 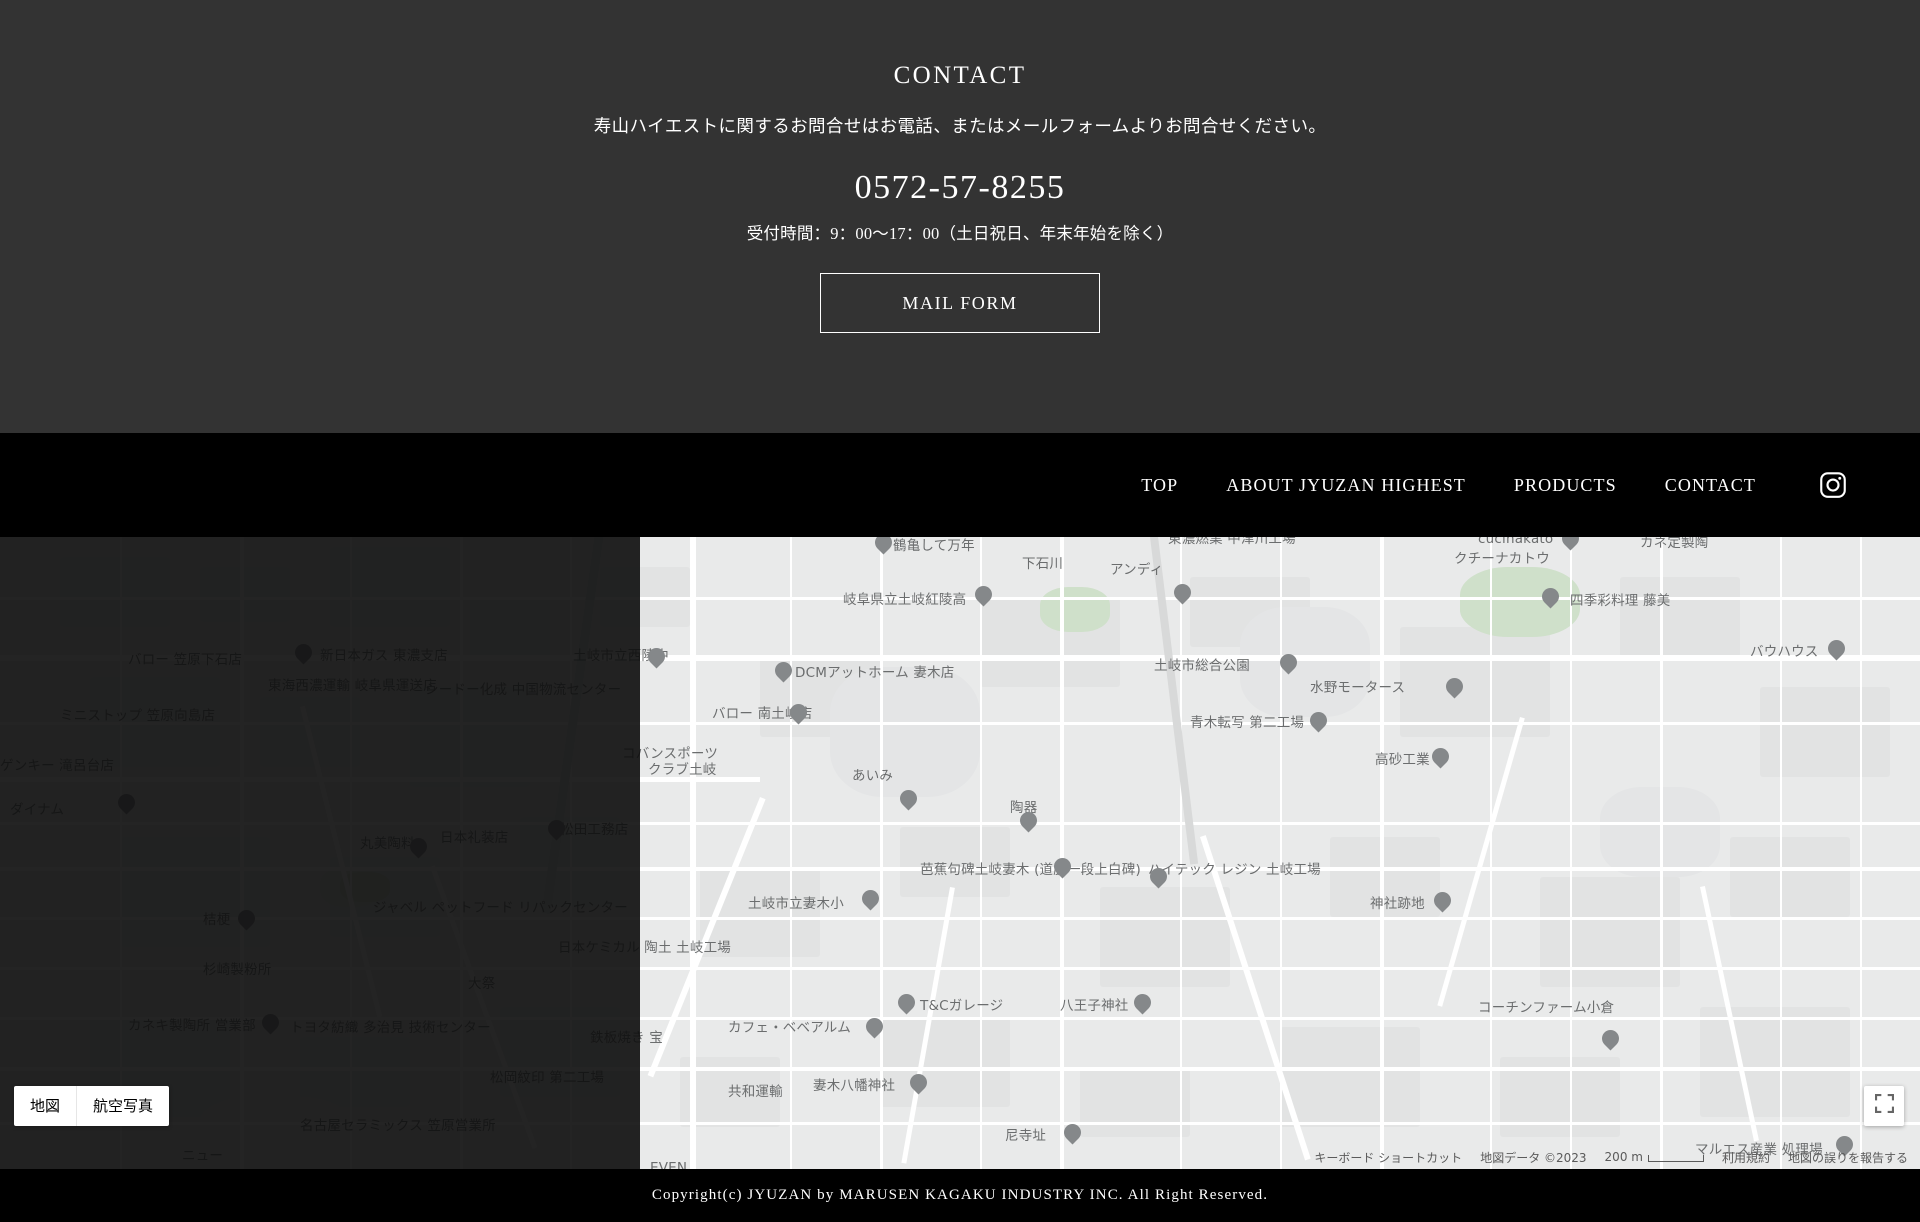 I want to click on map-poi-label: クチーナカトウ, so click(x=1502, y=559).